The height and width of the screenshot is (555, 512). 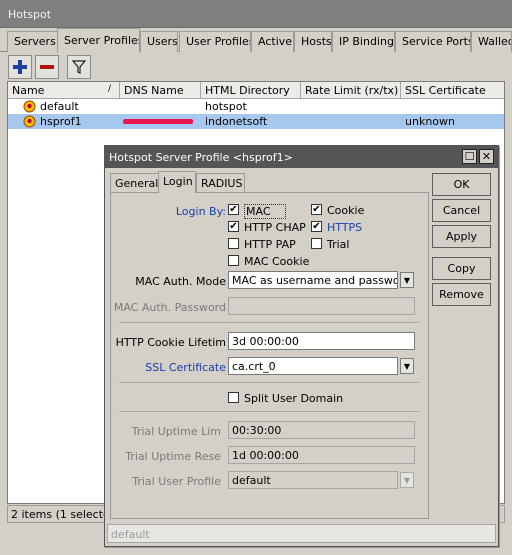 I want to click on remove-button, so click(x=47, y=67).